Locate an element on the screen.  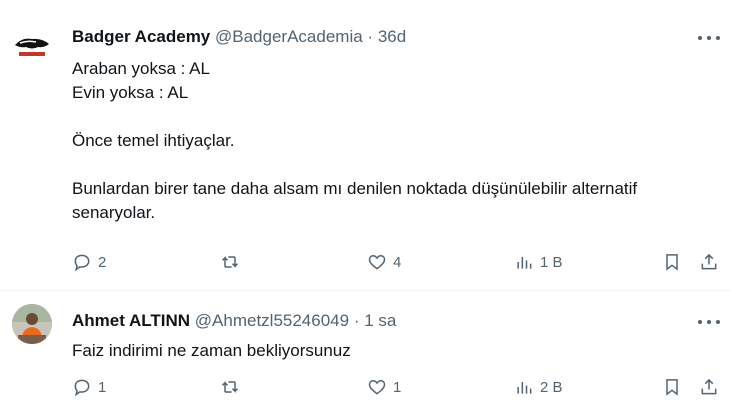
badger-logo-icon is located at coordinates (32, 47).